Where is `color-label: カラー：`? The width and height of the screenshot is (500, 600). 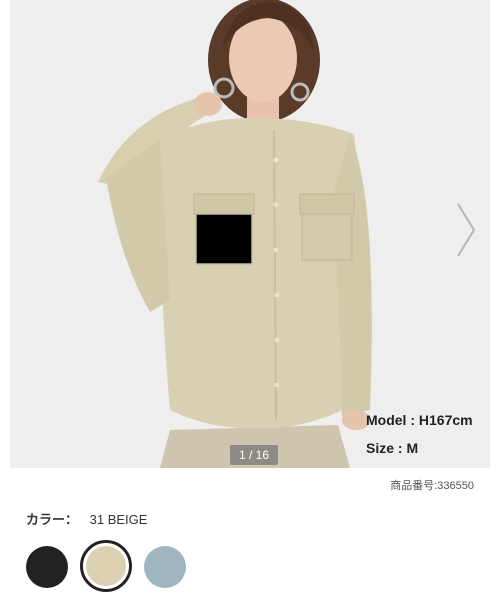 color-label: カラー： is located at coordinates (52, 519).